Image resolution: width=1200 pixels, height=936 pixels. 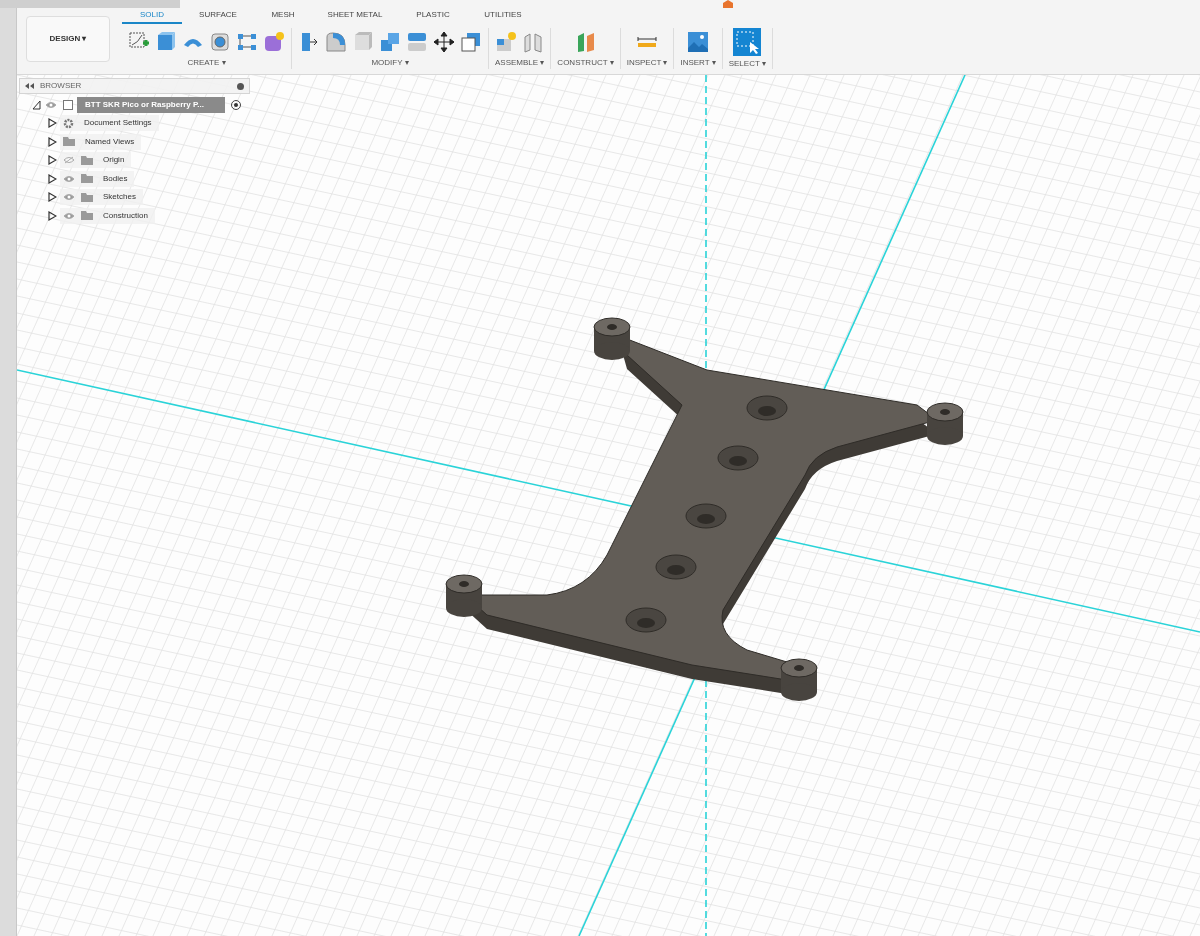 I want to click on app-logo-icon, so click(x=728, y=4).